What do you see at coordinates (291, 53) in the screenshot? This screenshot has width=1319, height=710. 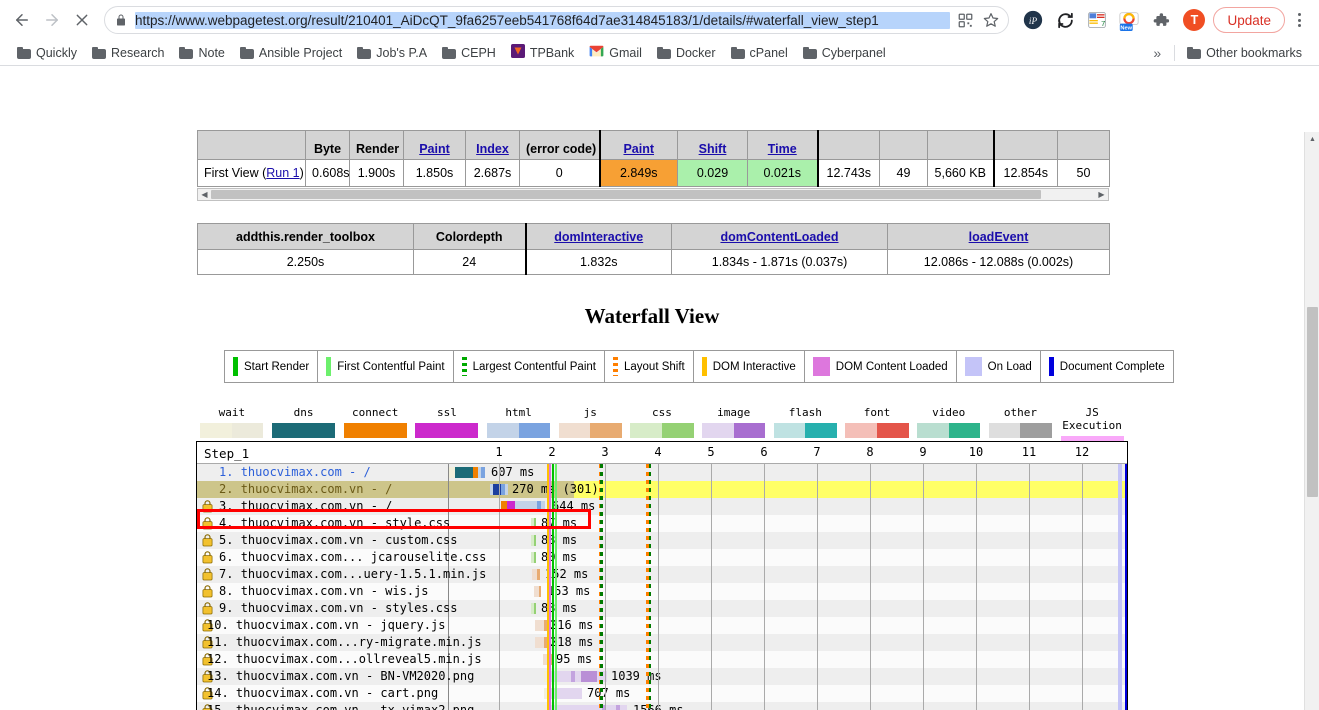 I see `bookmark-ansible-project: Ansible Project` at bounding box center [291, 53].